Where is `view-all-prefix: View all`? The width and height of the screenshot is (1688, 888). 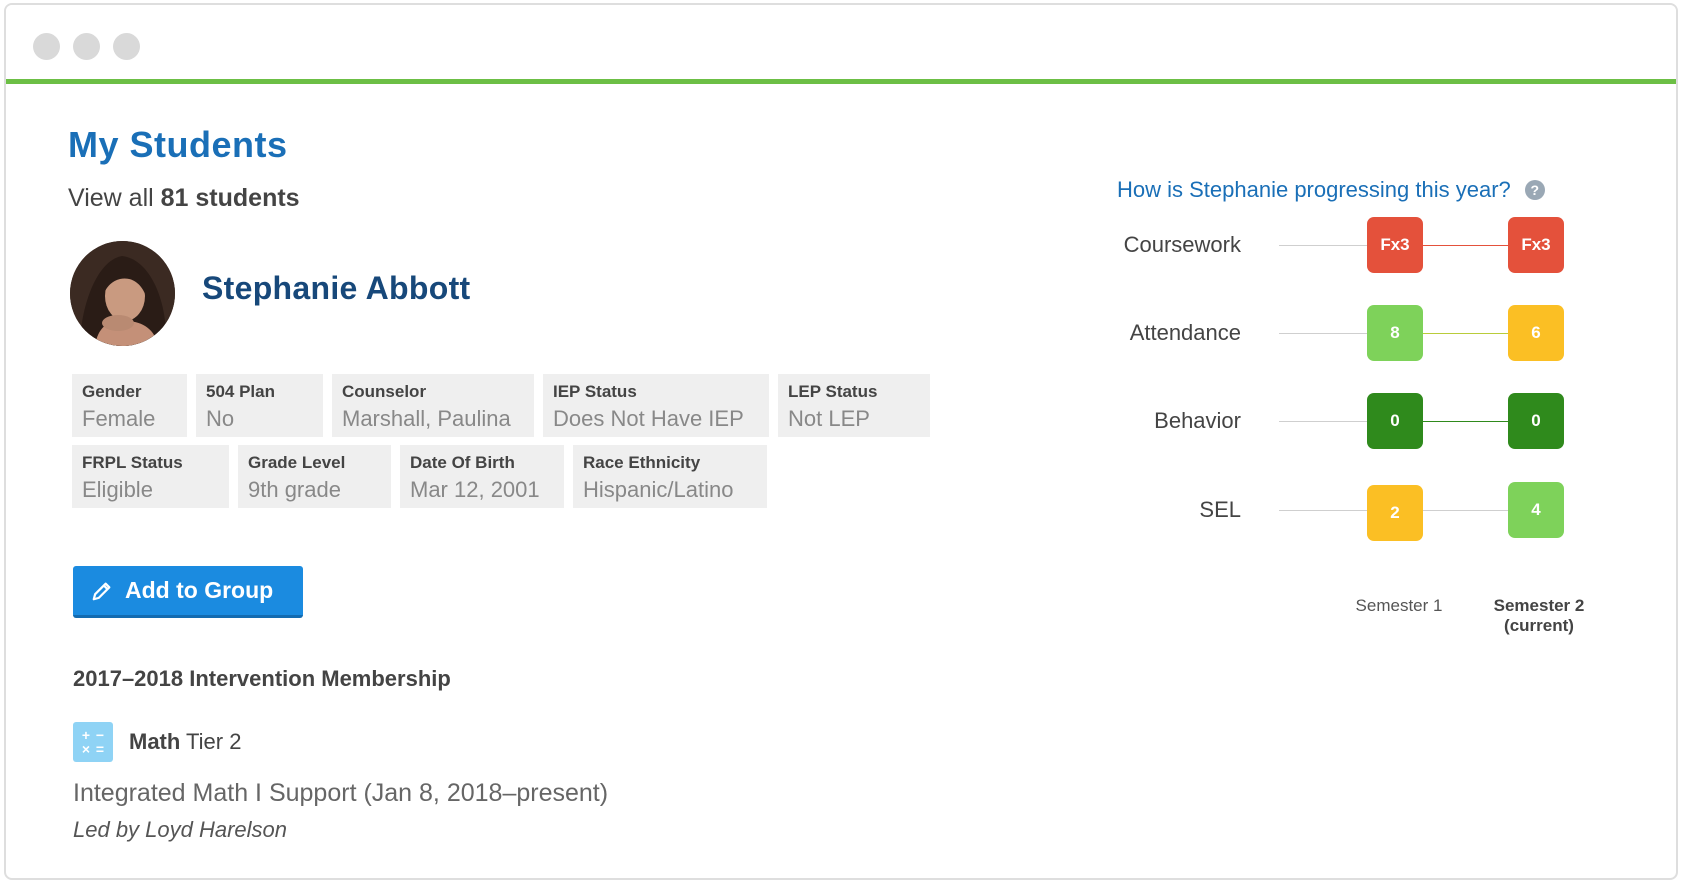
view-all-prefix: View all is located at coordinates (114, 198).